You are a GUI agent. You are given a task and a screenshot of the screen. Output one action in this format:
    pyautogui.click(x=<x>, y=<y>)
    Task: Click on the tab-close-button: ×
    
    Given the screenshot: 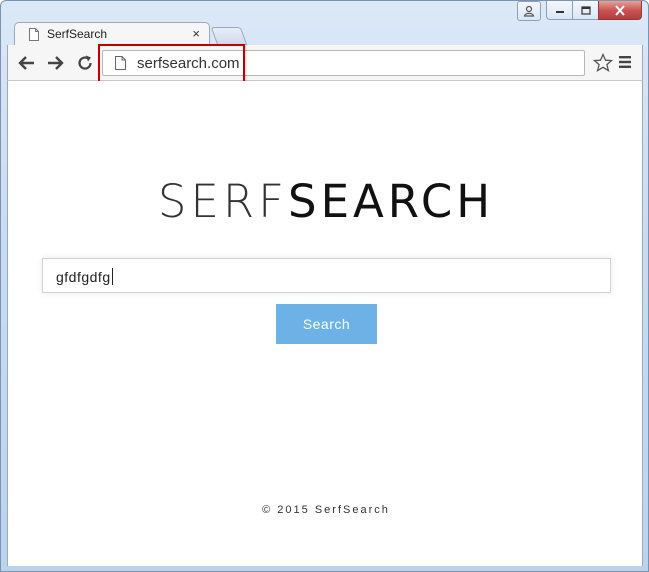 What is the action you would take?
    pyautogui.click(x=196, y=33)
    